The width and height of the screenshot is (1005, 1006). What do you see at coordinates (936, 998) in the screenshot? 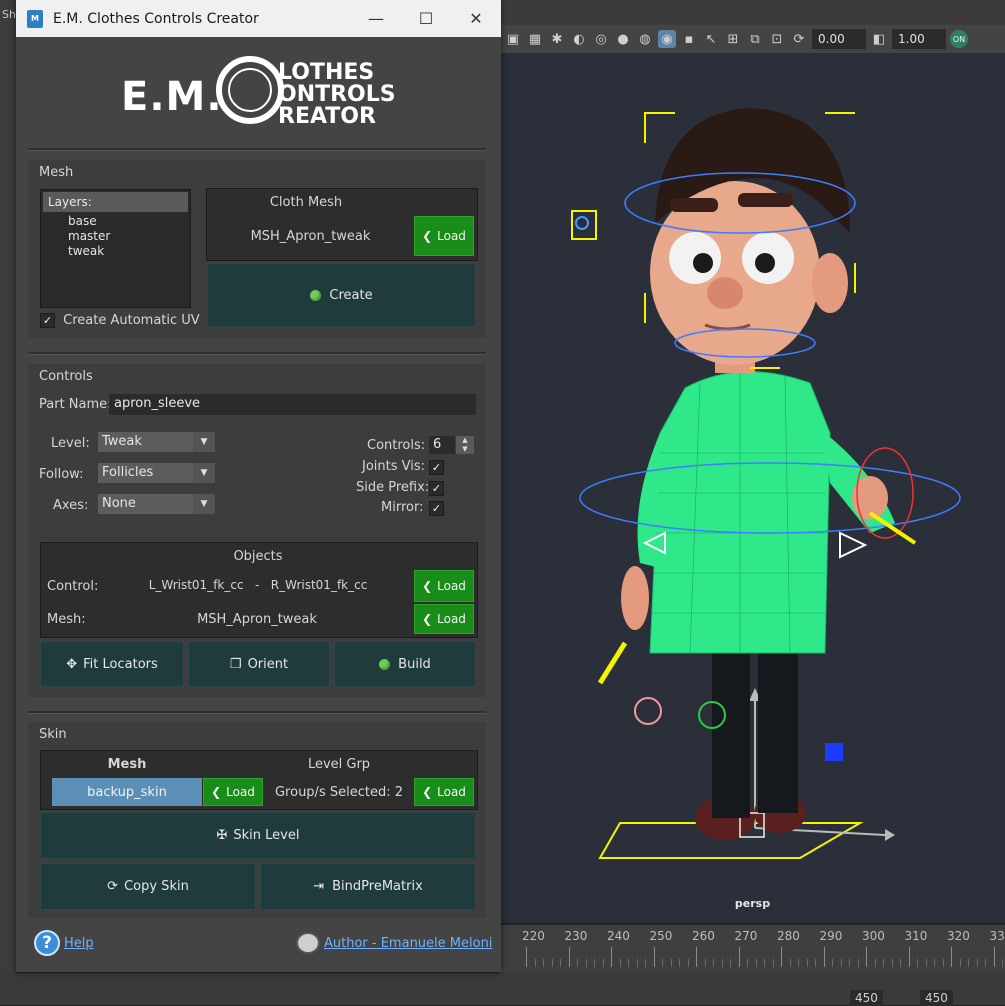
I see `animation-end-field: 450` at bounding box center [936, 998].